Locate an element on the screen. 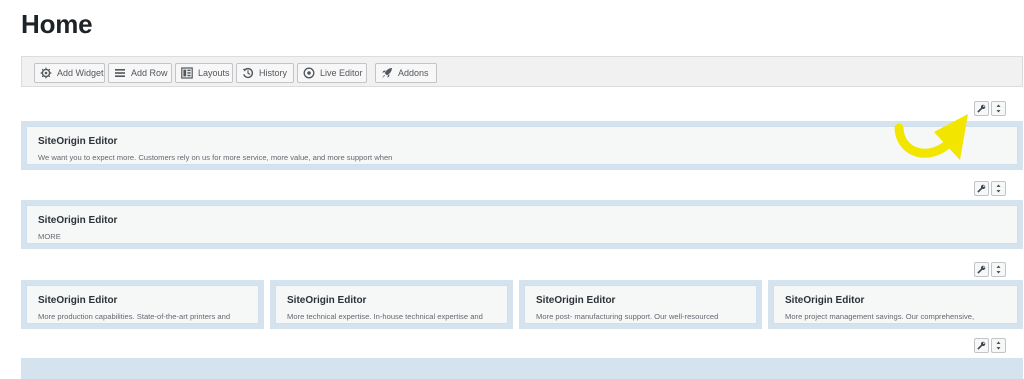  rows-icon is located at coordinates (120, 73).